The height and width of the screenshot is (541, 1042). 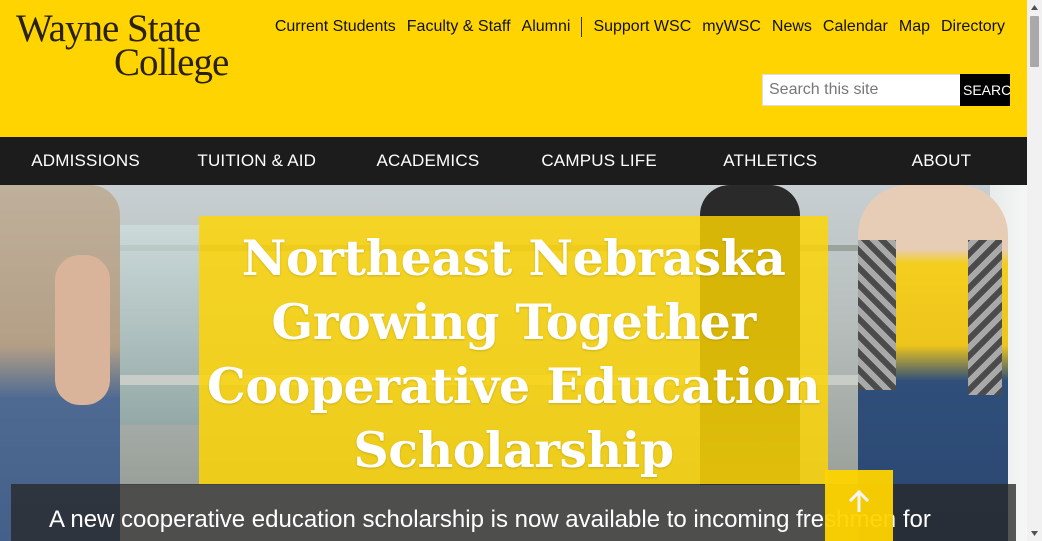 What do you see at coordinates (855, 27) in the screenshot?
I see `utility-link-calendar: Calendar` at bounding box center [855, 27].